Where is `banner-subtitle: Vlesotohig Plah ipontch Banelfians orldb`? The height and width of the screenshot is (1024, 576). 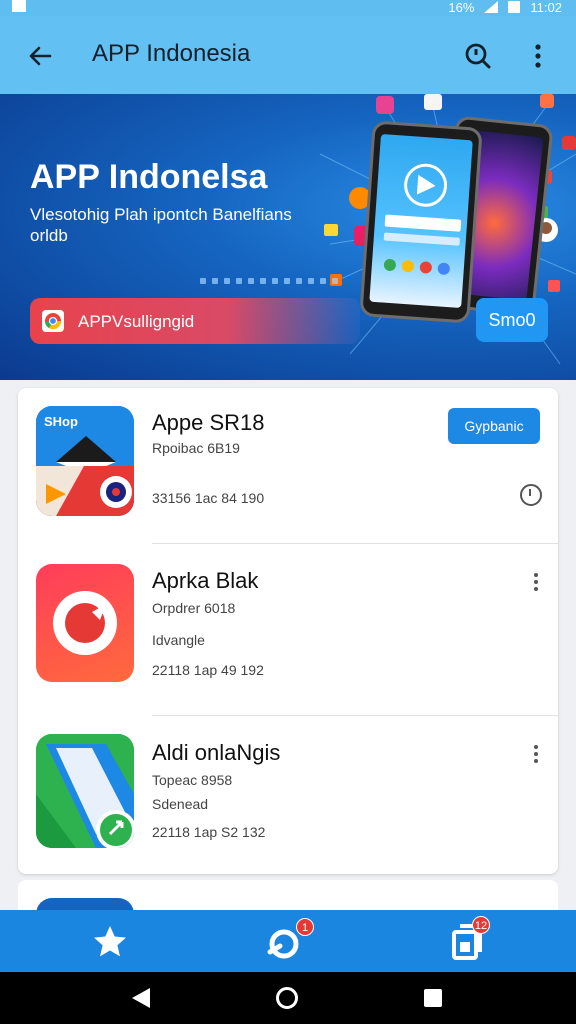 banner-subtitle: Vlesotohig Plah ipontch Banelfians orldb is located at coordinates (161, 225).